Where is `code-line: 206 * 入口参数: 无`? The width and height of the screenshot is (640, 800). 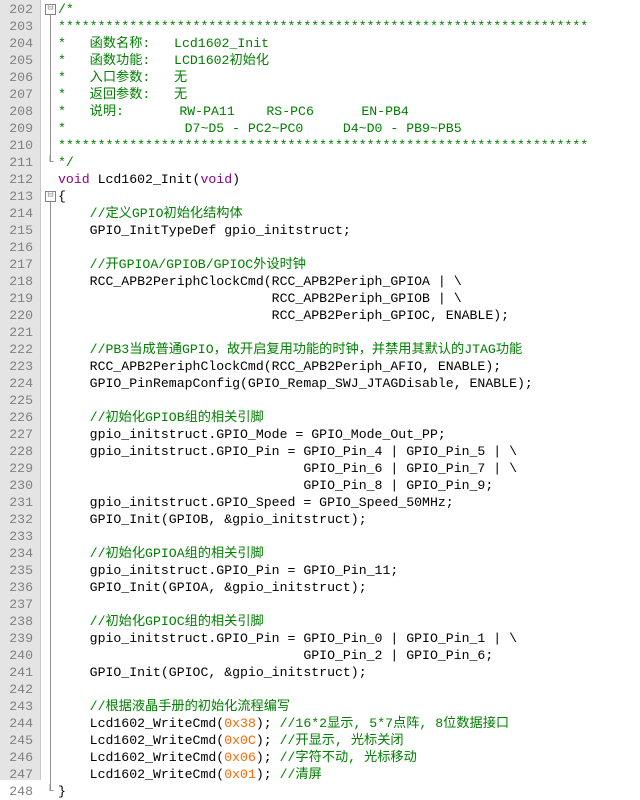 code-line: 206 * 入口参数: 无 is located at coordinates (320, 77).